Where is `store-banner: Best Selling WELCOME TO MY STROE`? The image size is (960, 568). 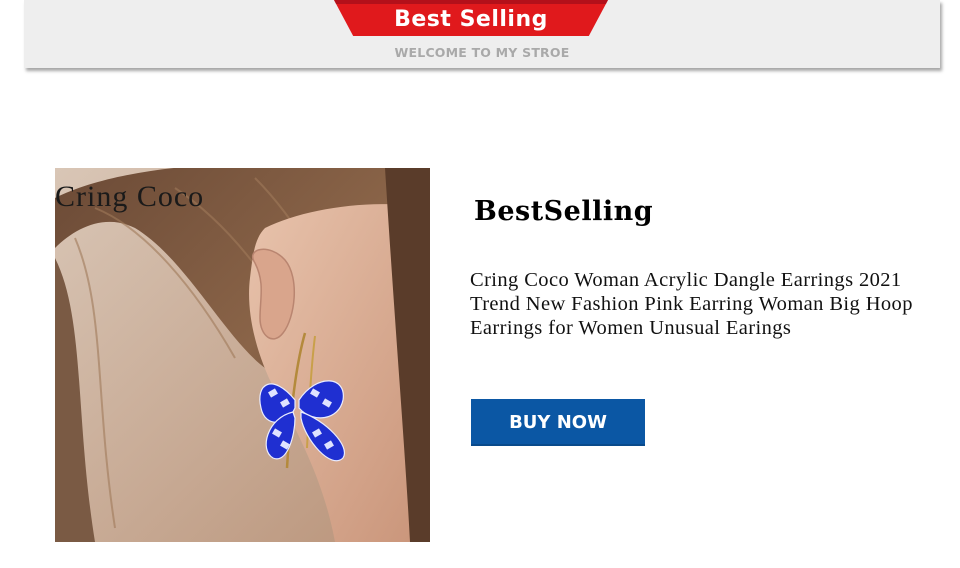
store-banner: Best Selling WELCOME TO MY STROE is located at coordinates (482, 34).